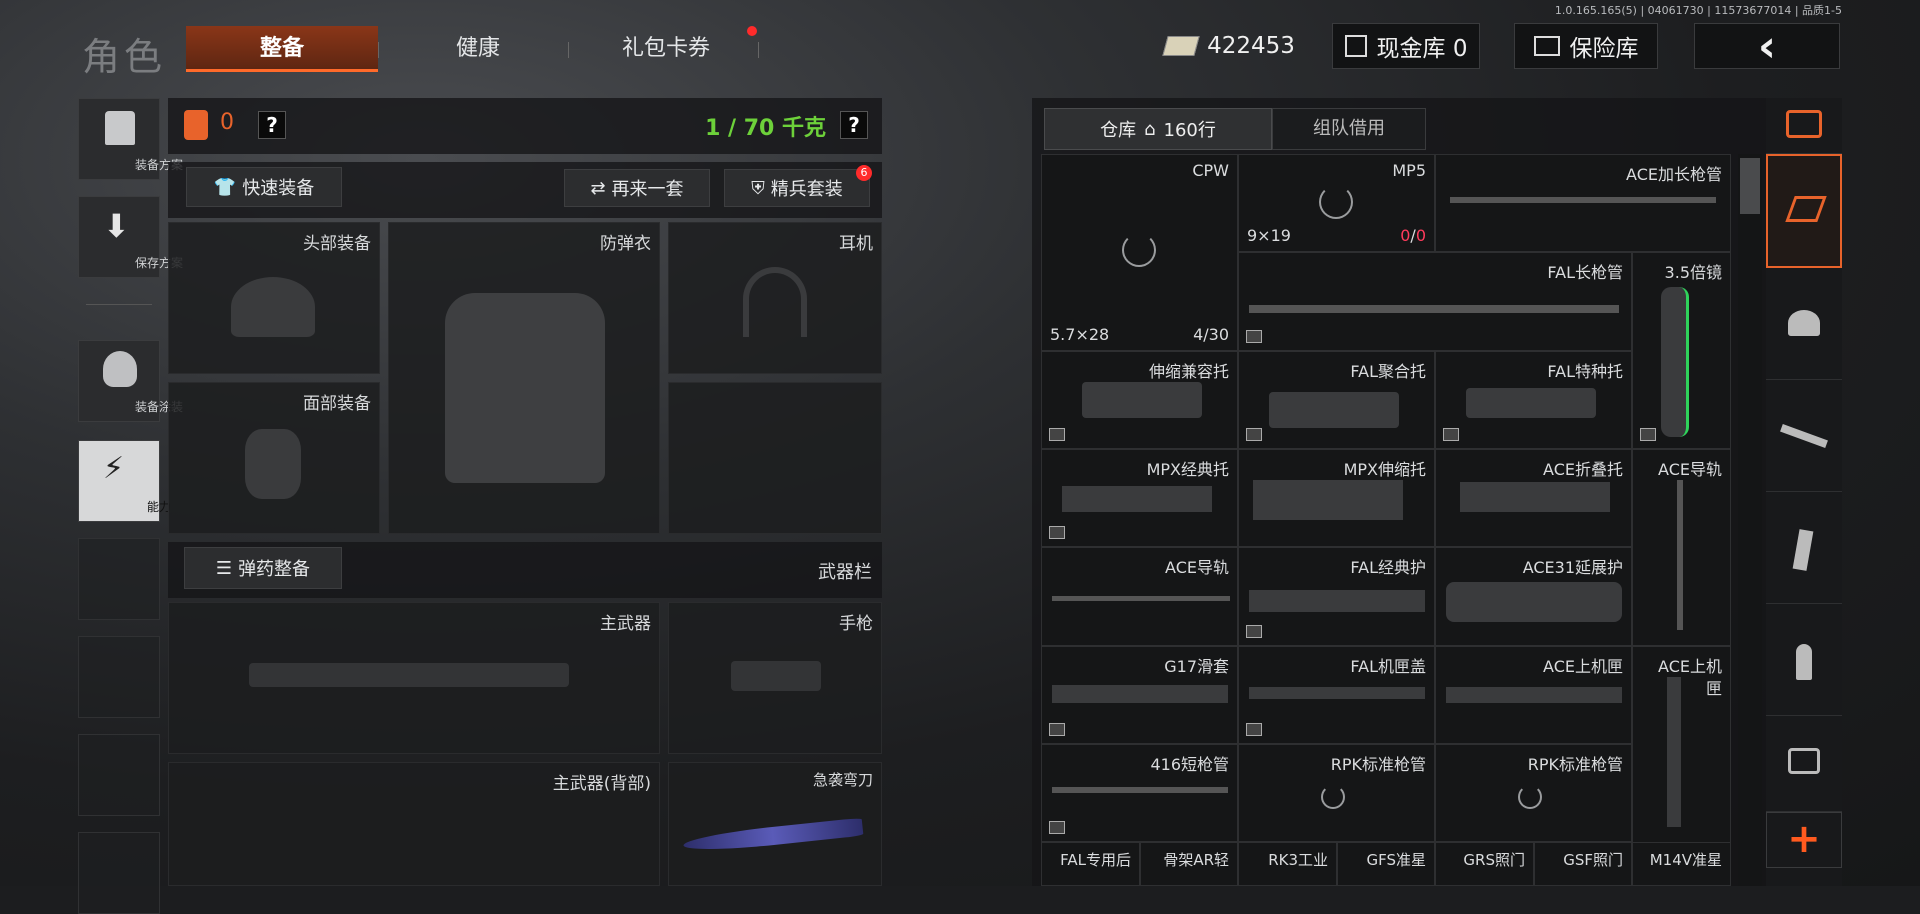 This screenshot has width=1920, height=914. Describe the element at coordinates (1681, 744) in the screenshot. I see `item-ace-upper-receiver-vertical: ACE上机 匣` at that location.